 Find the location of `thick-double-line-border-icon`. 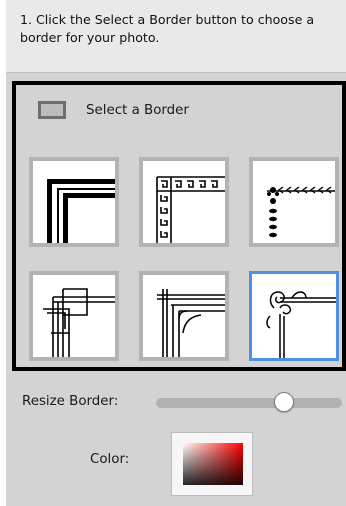

thick-double-line-border-icon is located at coordinates (81, 211).